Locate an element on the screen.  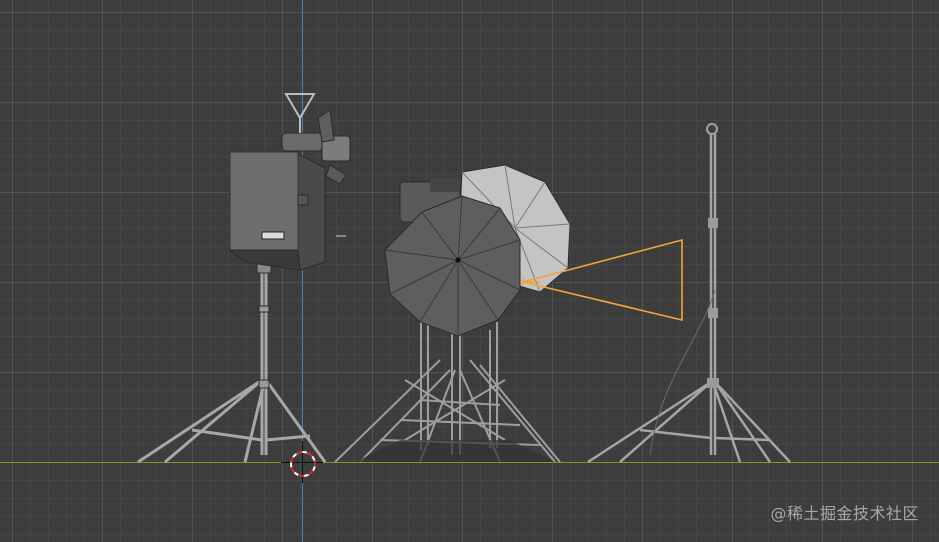
umbrella-light-group is located at coordinates (452, 313).